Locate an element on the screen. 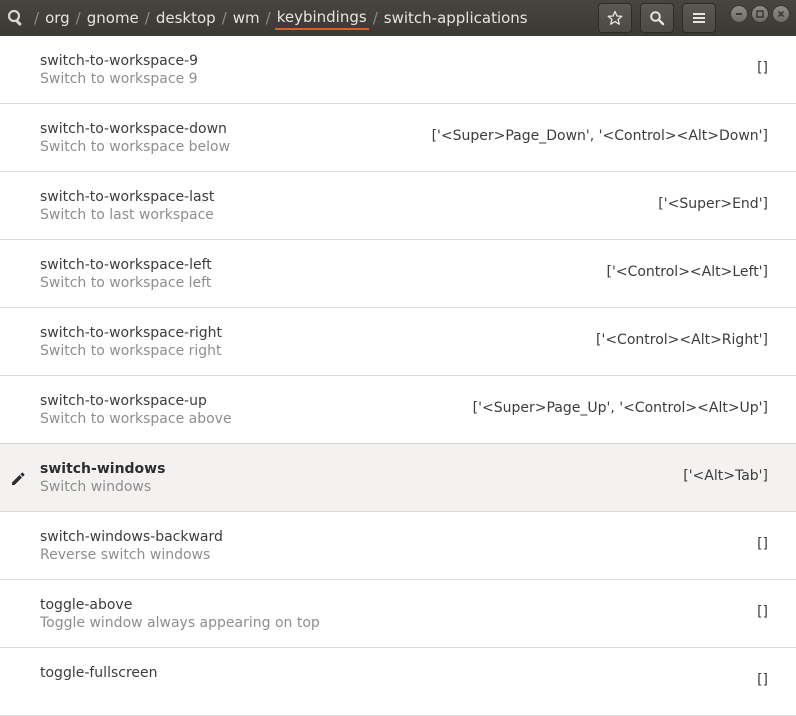  key-summary: Switch windows is located at coordinates (96, 487).